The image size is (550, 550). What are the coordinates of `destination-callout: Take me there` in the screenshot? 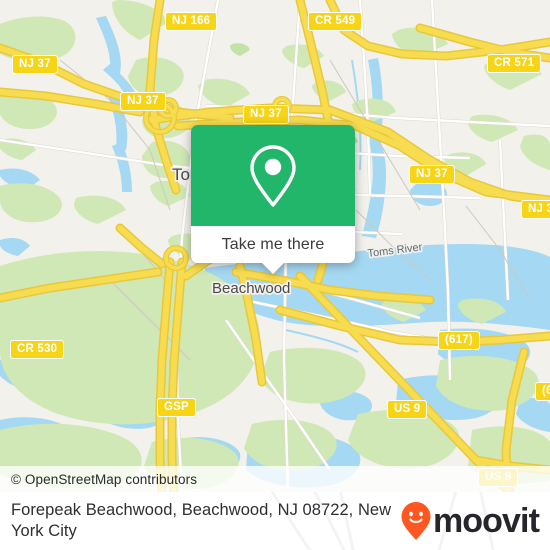 It's located at (273, 199).